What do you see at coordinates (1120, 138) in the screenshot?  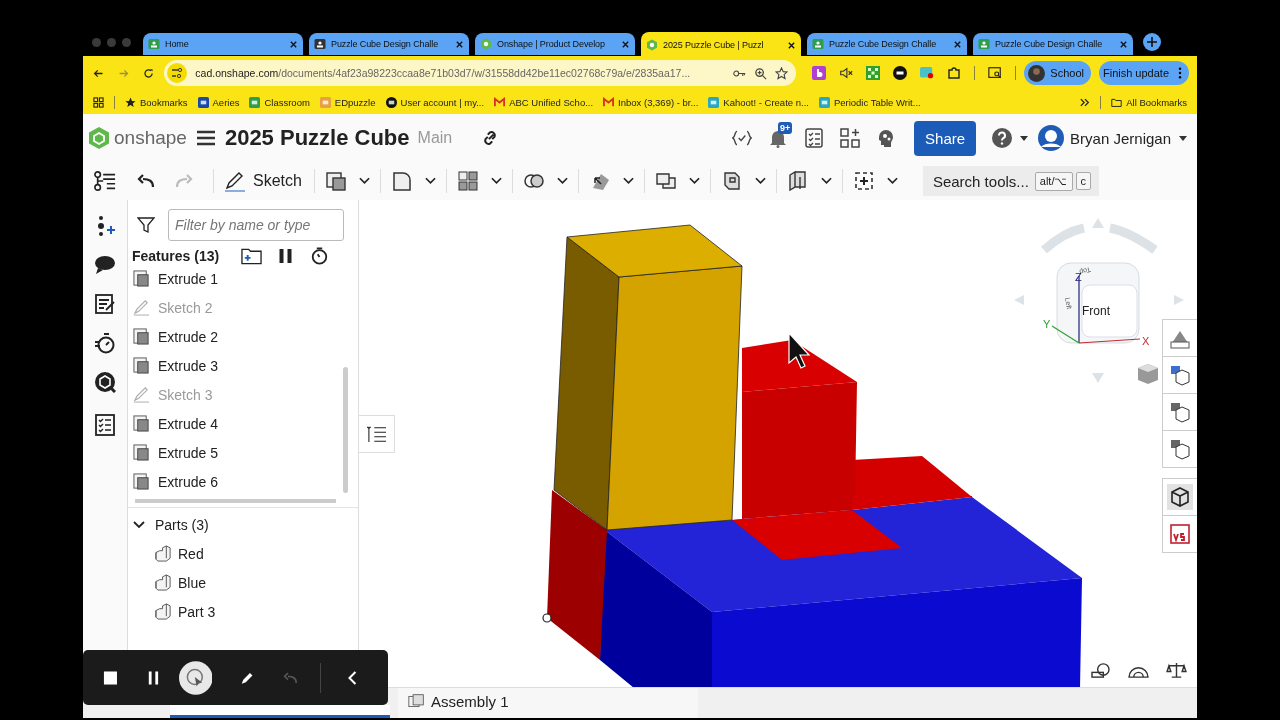 I see `user-name: Bryan Jernigan` at bounding box center [1120, 138].